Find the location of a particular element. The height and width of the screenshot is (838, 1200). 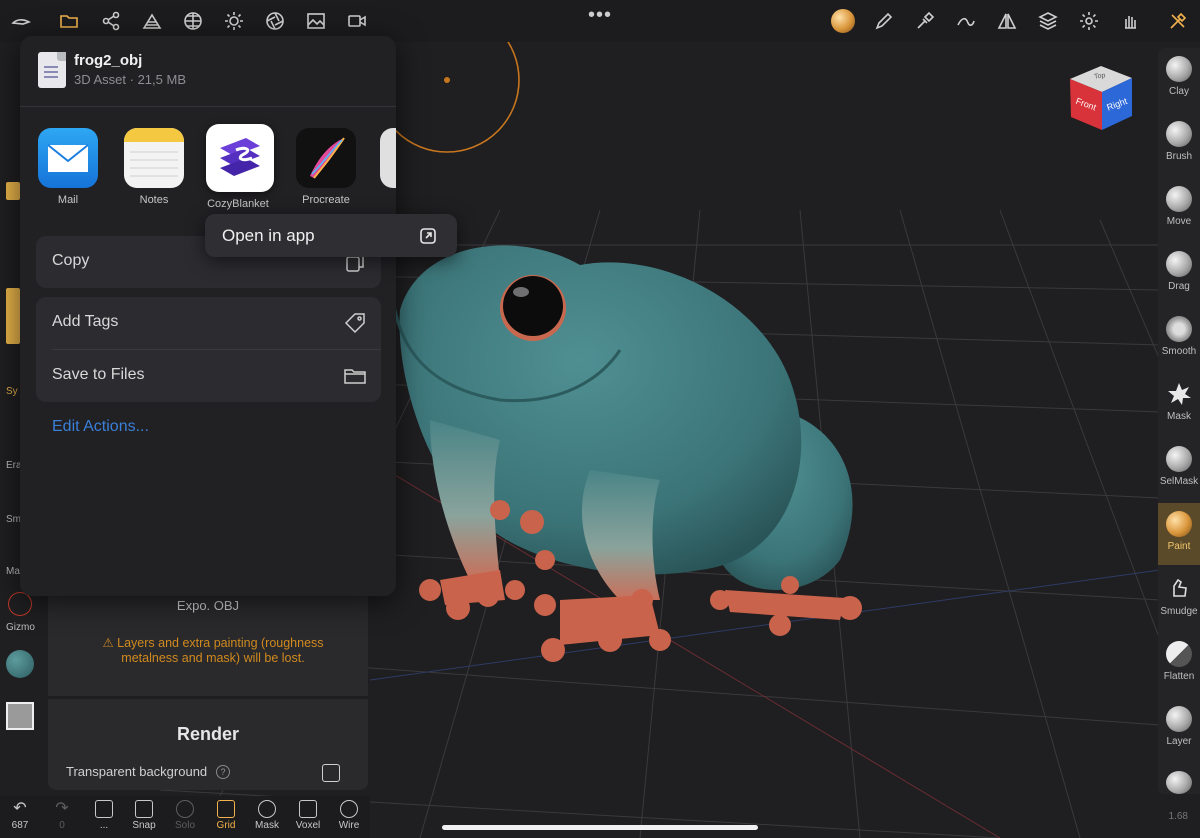

brush-smooth: Smooth is located at coordinates (1179, 339).